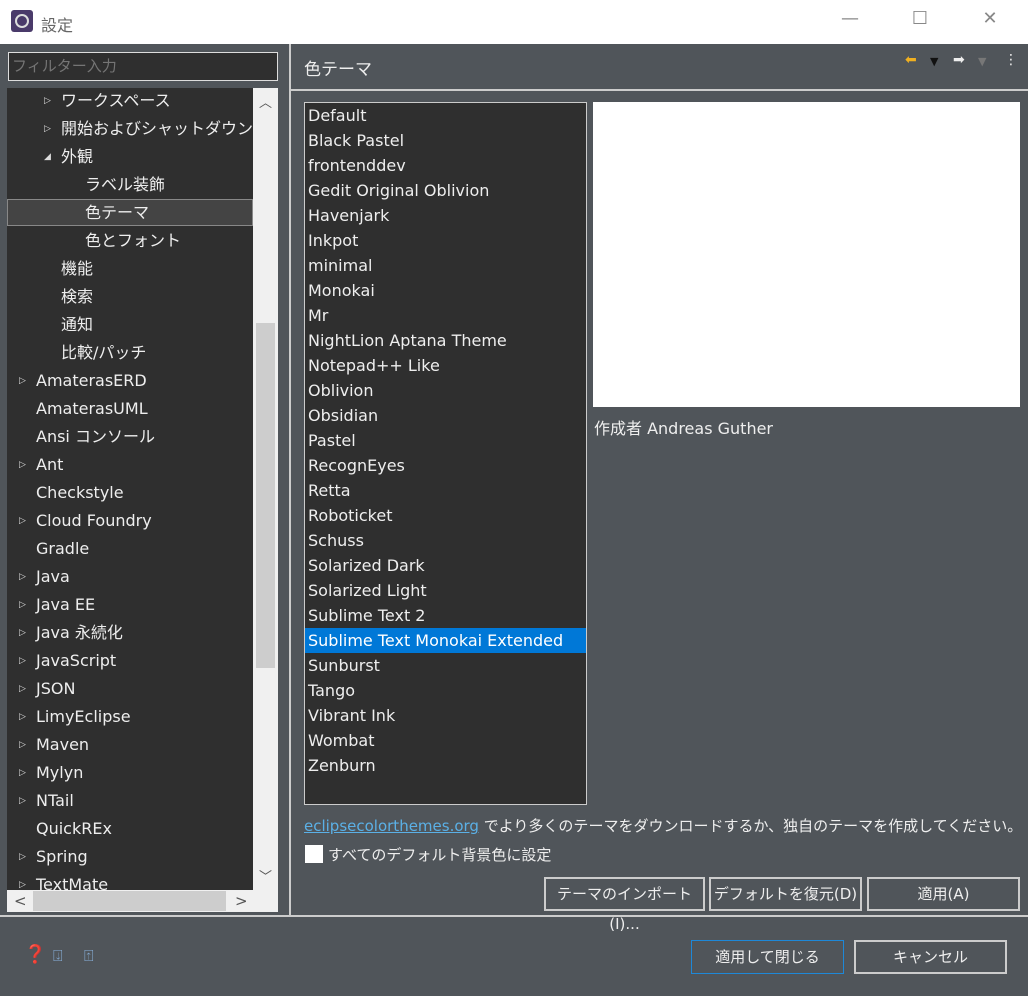  I want to click on tree-item: ▷ Java 永続化, so click(71, 633).